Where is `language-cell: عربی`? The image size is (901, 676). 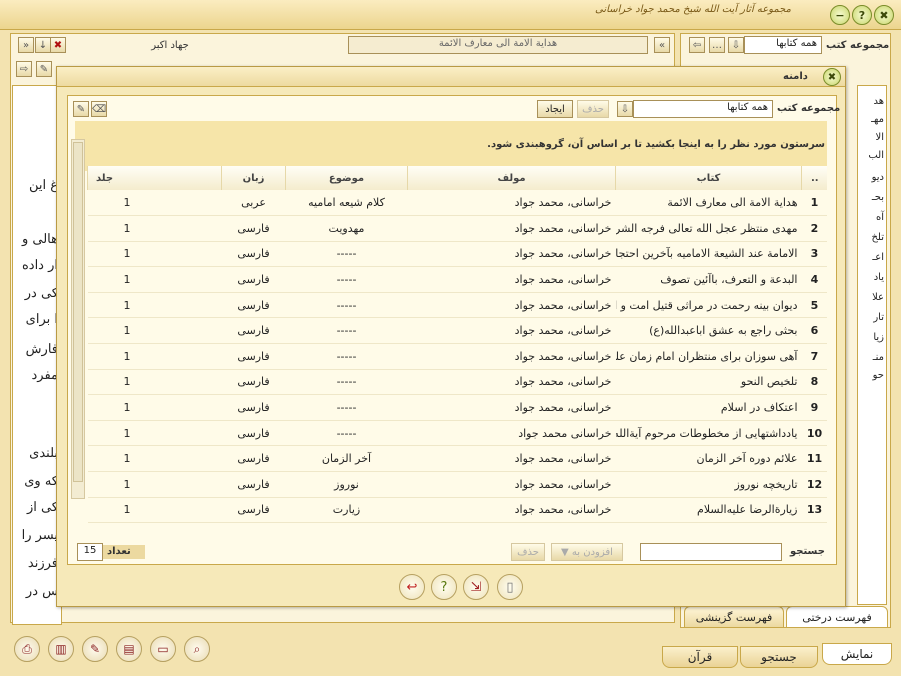
language-cell: عربی is located at coordinates (253, 203).